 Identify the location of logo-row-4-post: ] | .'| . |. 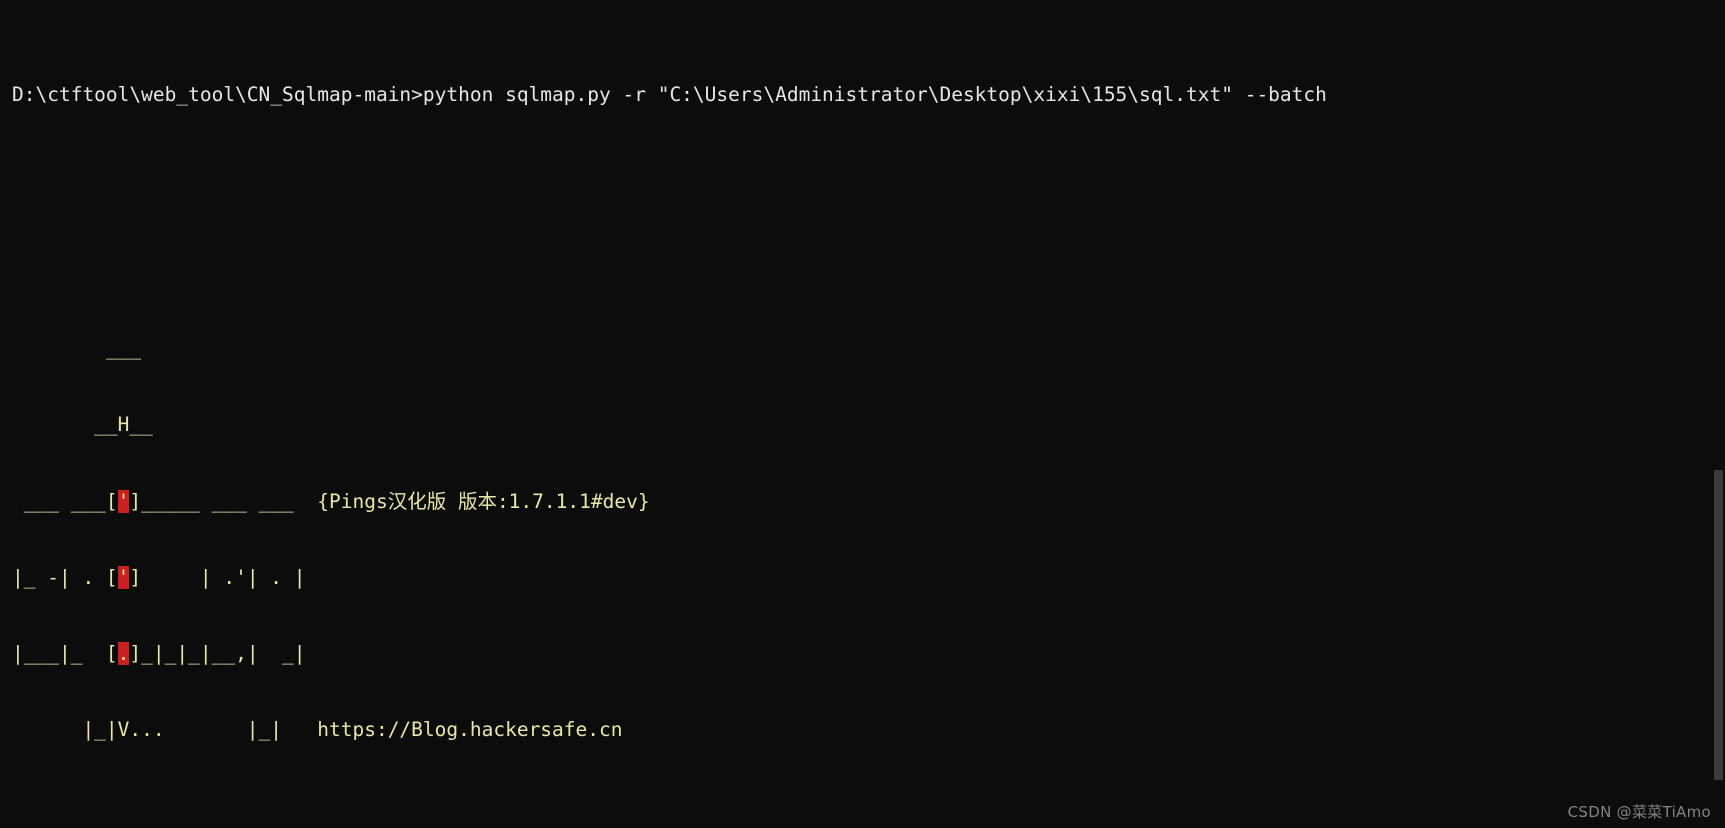
(217, 577).